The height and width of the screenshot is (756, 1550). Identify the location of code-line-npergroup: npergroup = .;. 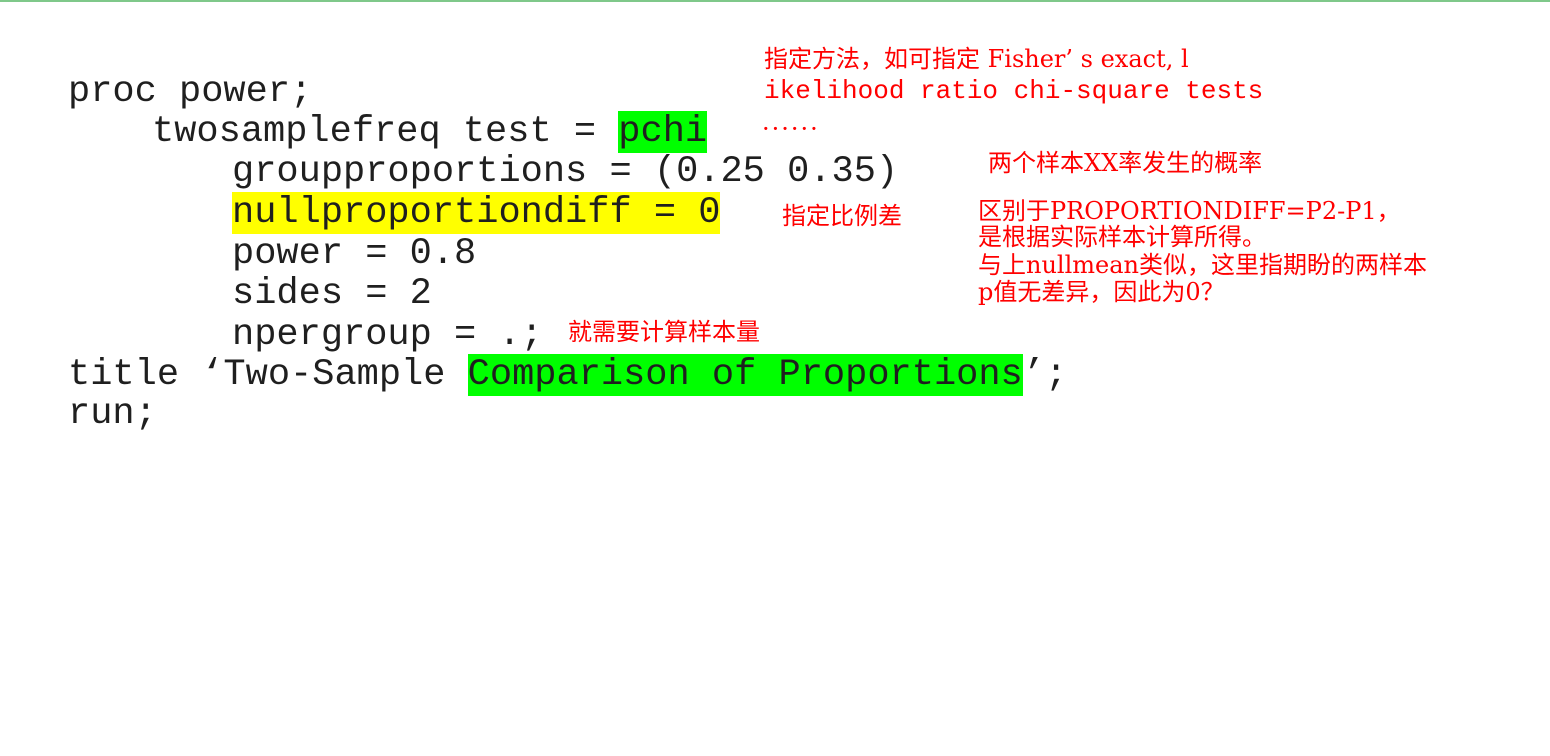
(387, 335).